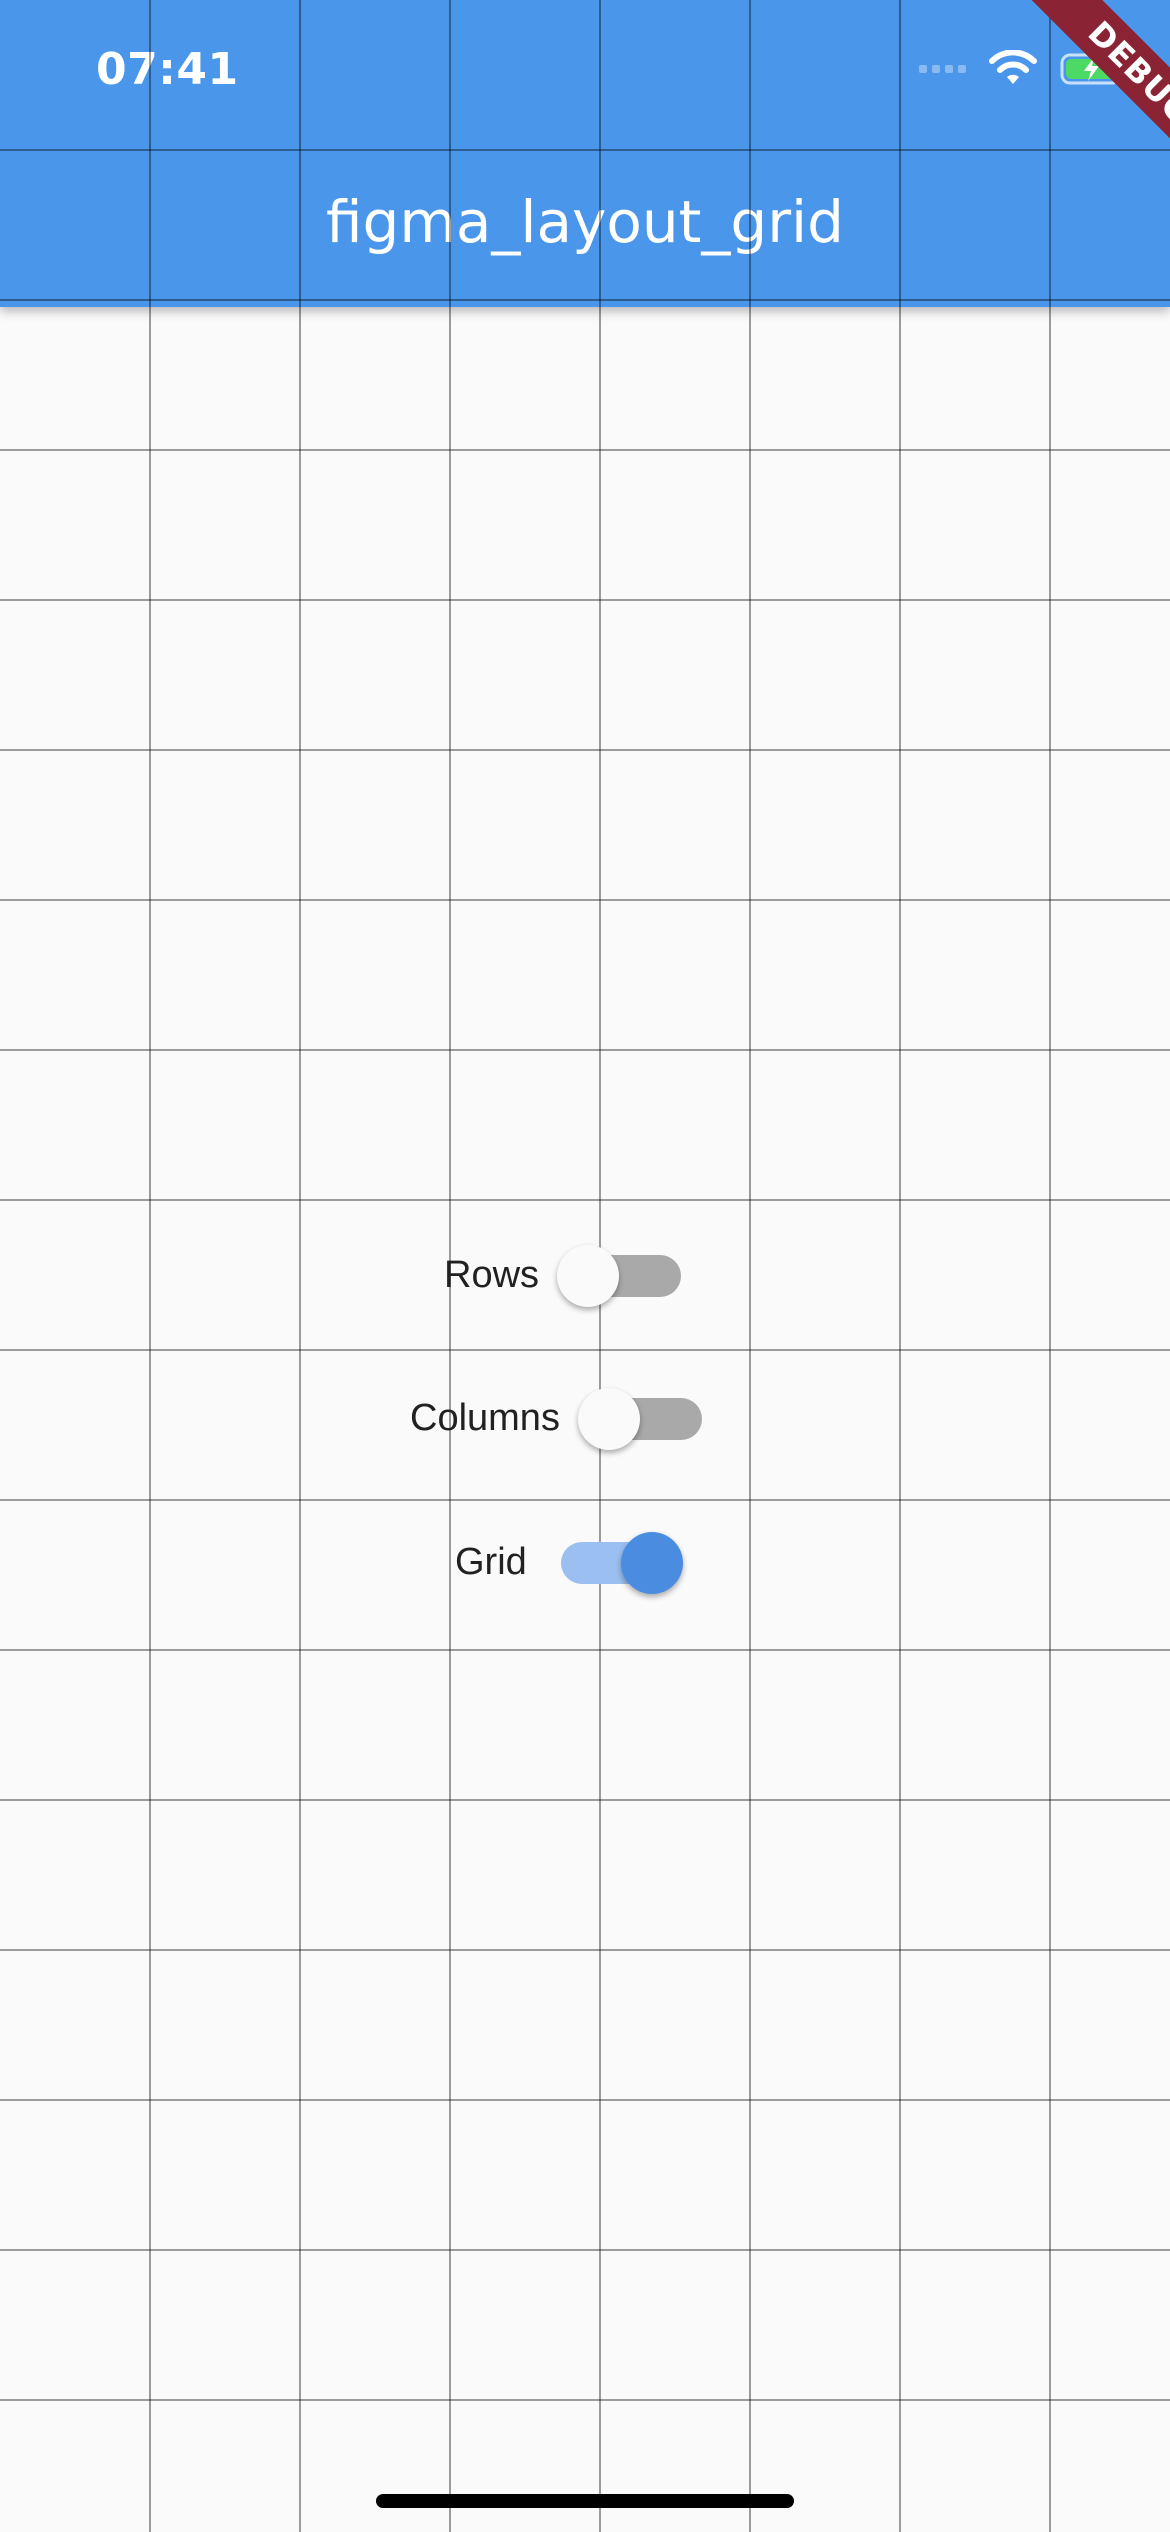  Describe the element at coordinates (588, 1275) in the screenshot. I see `rows-switch-thumb` at that location.